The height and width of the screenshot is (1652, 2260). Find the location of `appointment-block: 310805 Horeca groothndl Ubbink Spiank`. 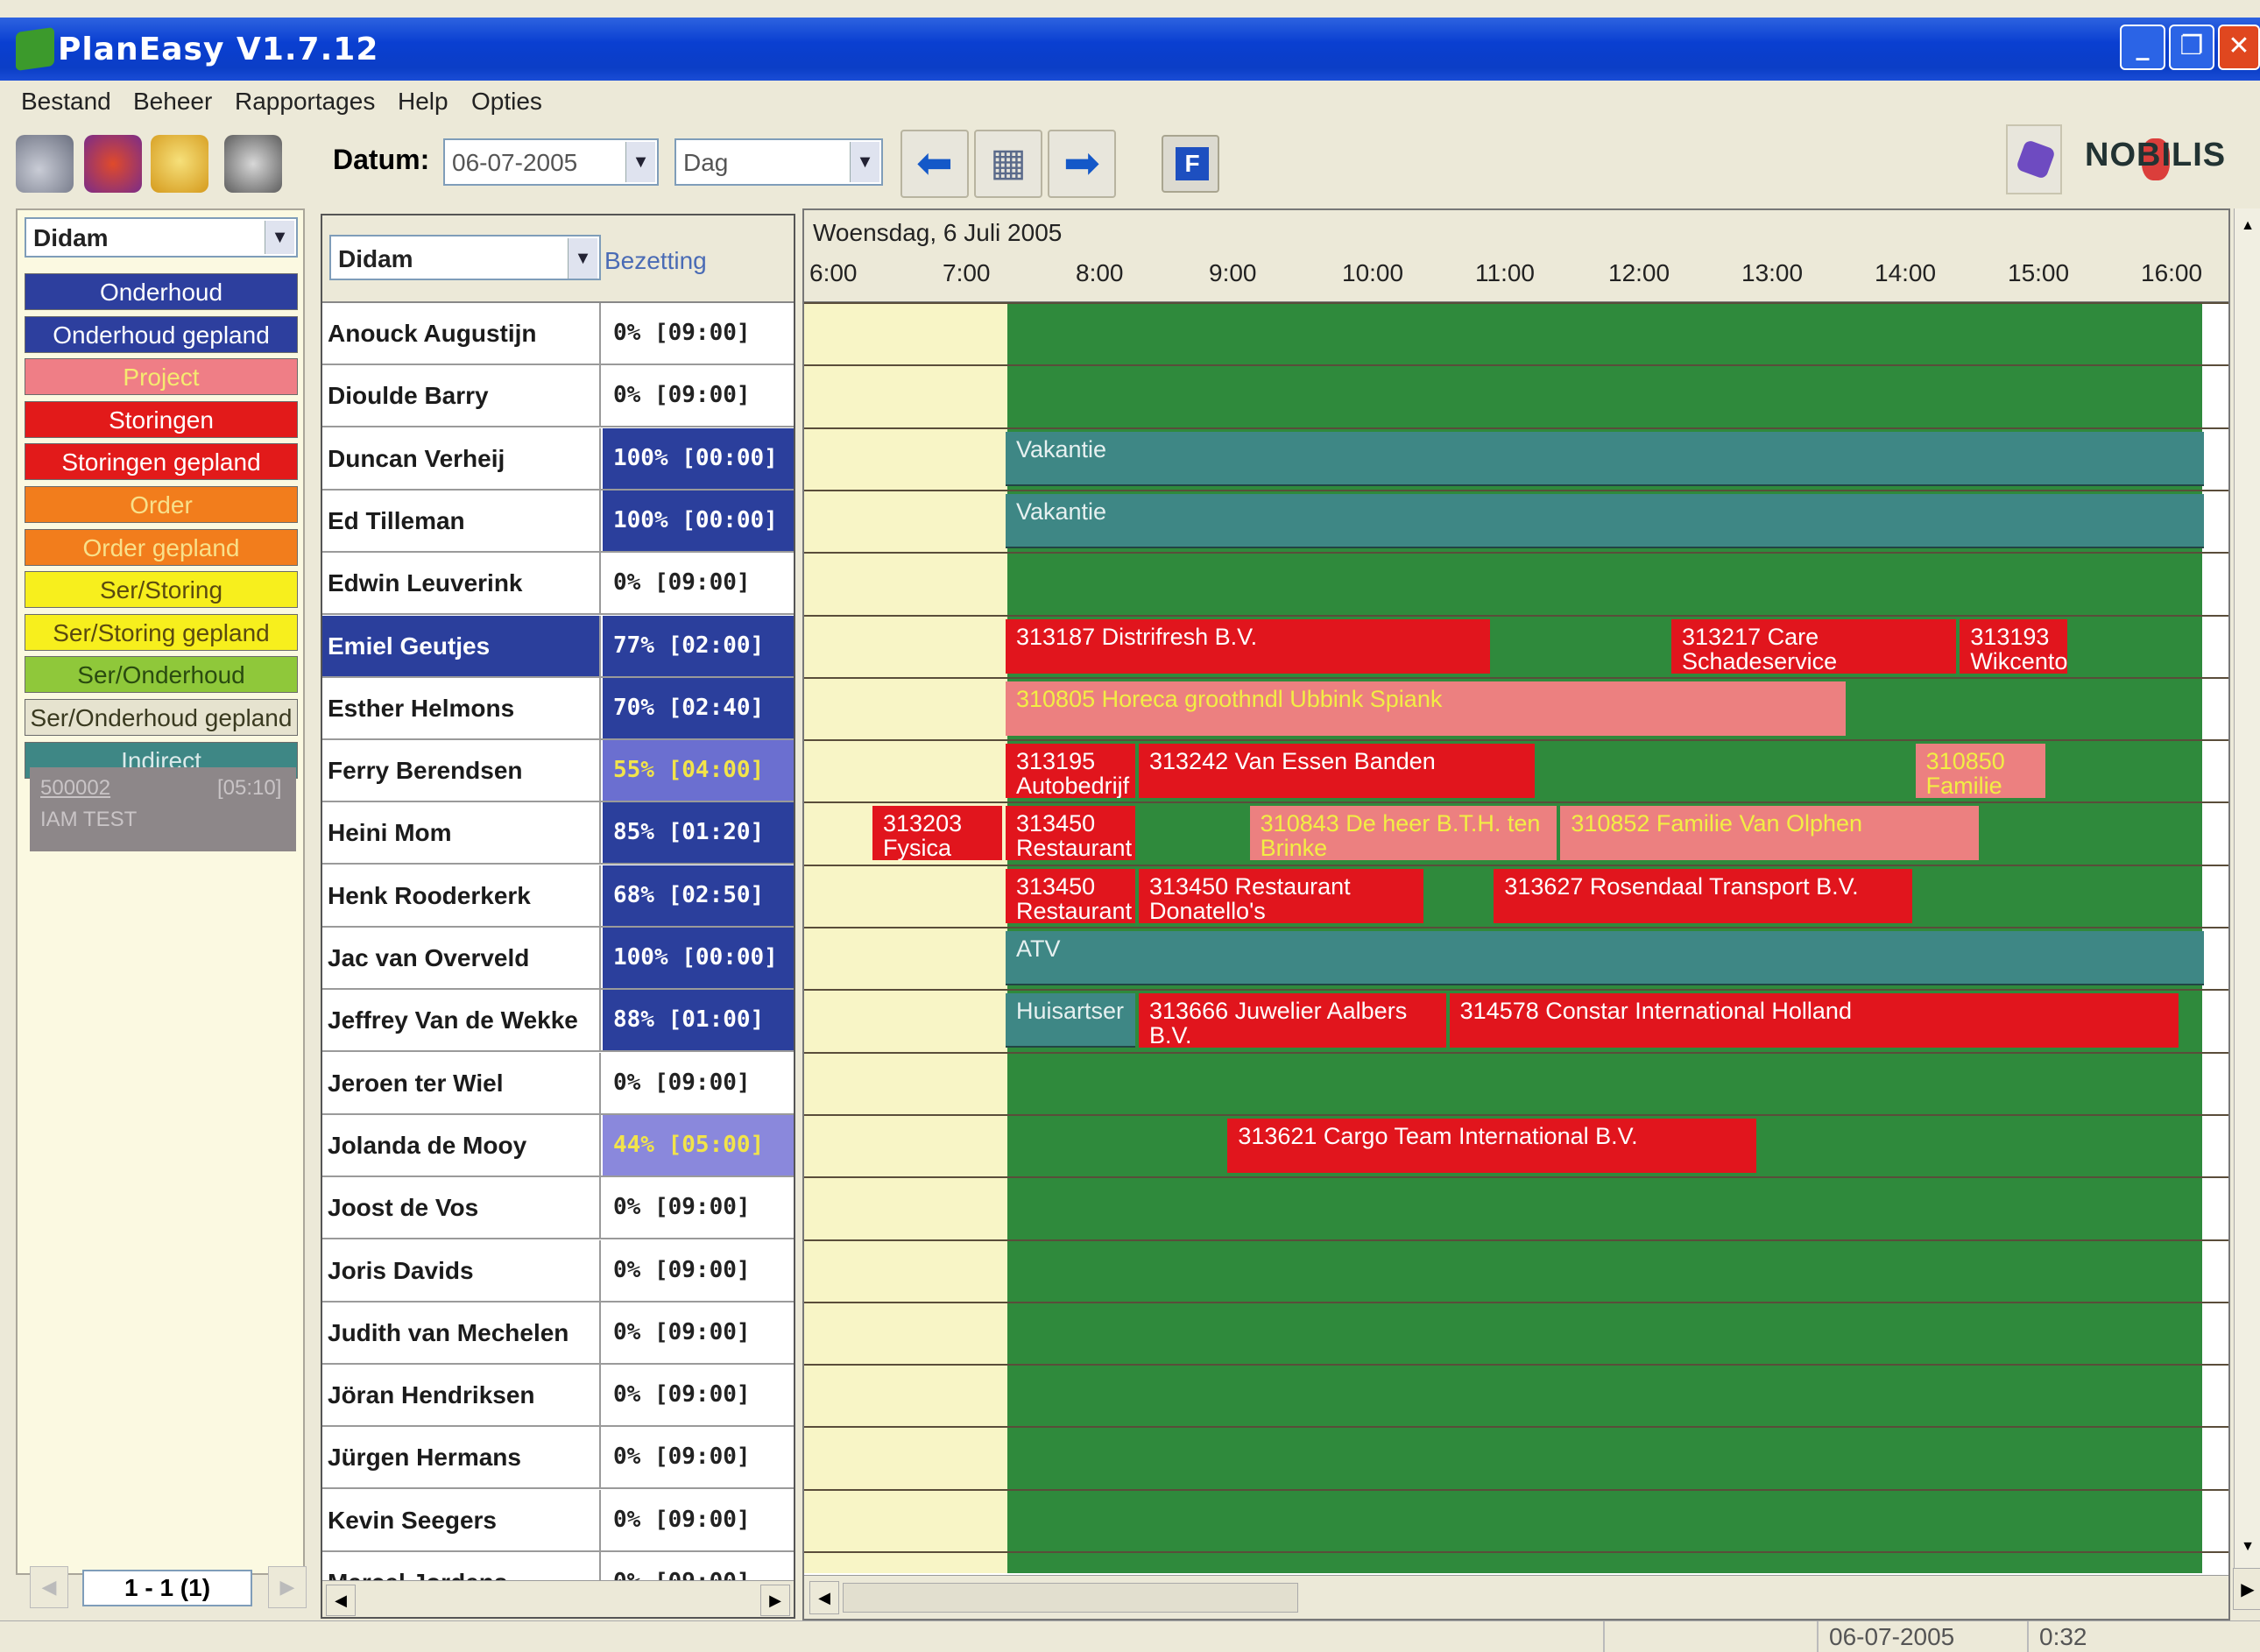

appointment-block: 310805 Horeca groothndl Ubbink Spiank is located at coordinates (1426, 708).